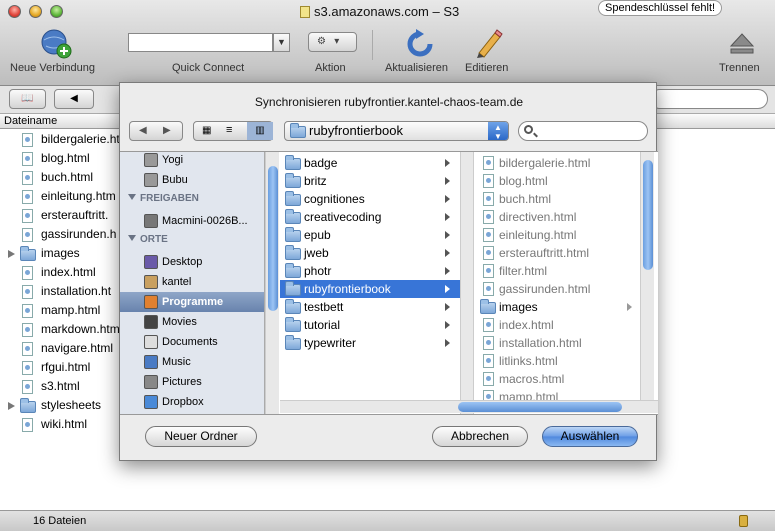  What do you see at coordinates (590, 436) in the screenshot?
I see `choose-button: Auswählen` at bounding box center [590, 436].